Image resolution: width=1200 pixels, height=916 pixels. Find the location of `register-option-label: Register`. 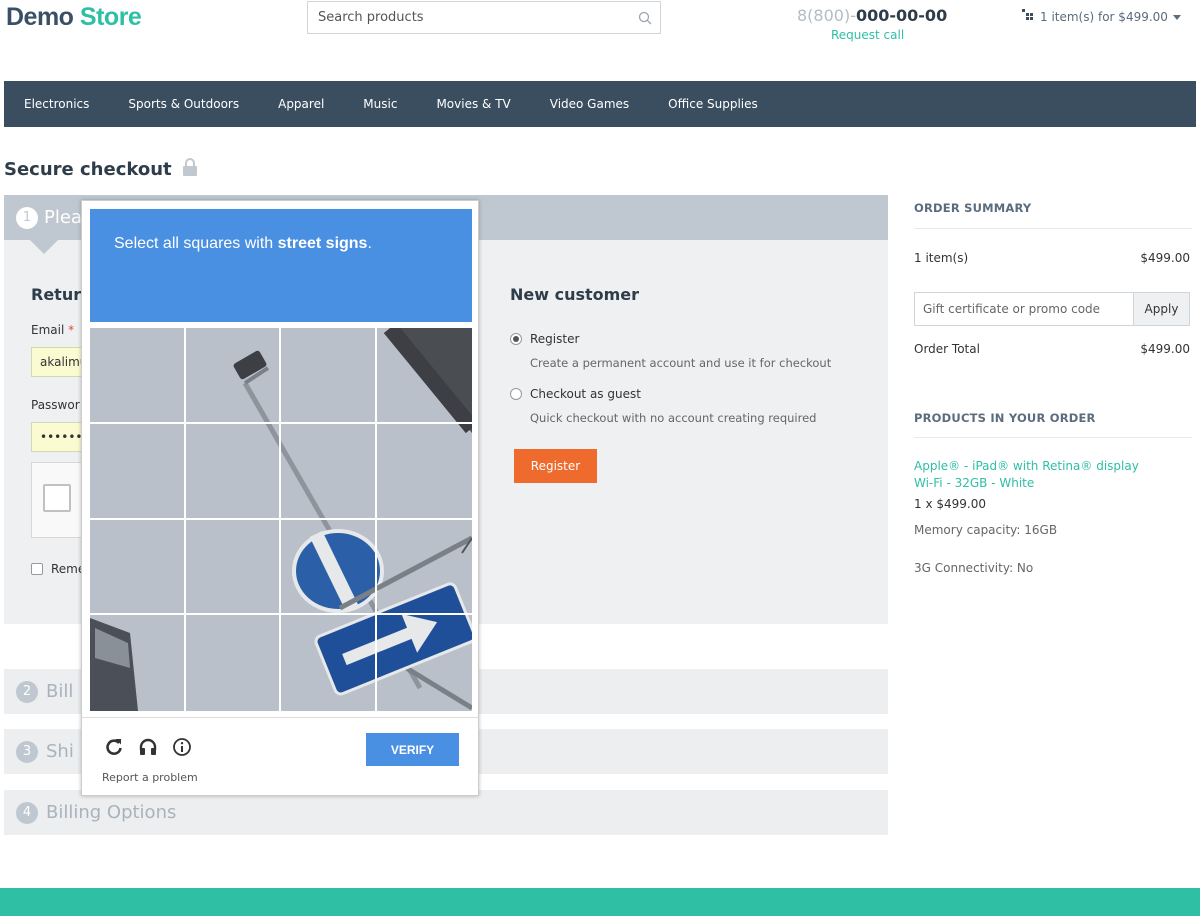

register-option-label: Register is located at coordinates (555, 339).